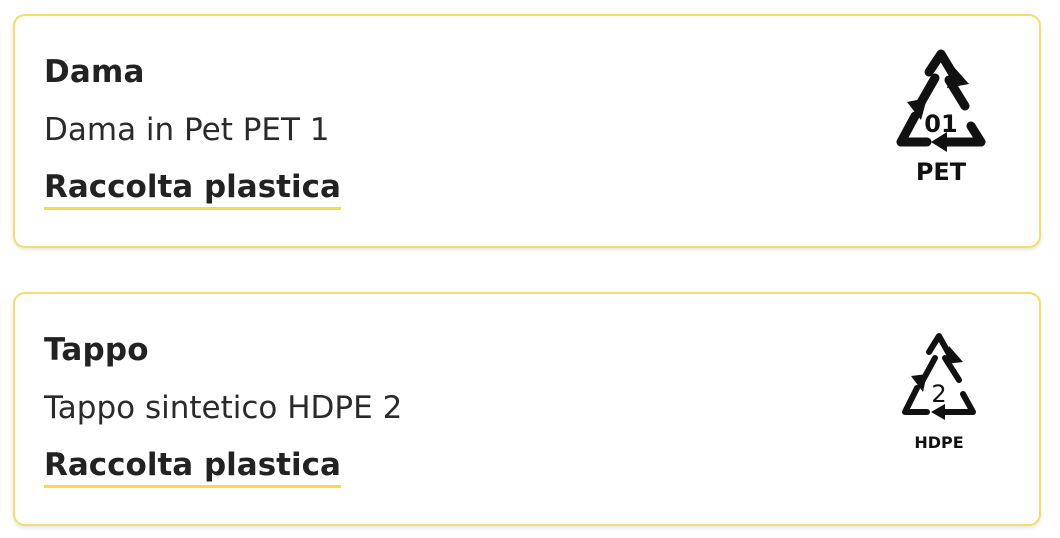  I want to click on material-label: PET, so click(941, 171).